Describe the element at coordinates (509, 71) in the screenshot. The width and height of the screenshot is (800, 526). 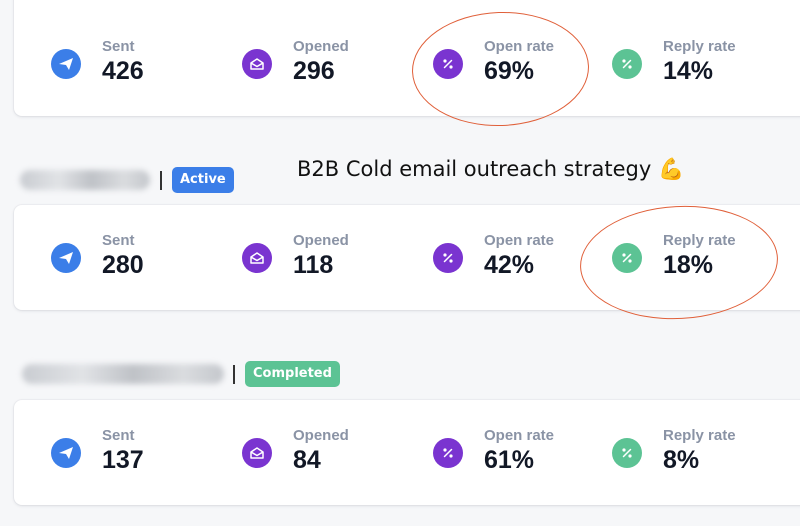
I see `stat-value: 69%` at that location.